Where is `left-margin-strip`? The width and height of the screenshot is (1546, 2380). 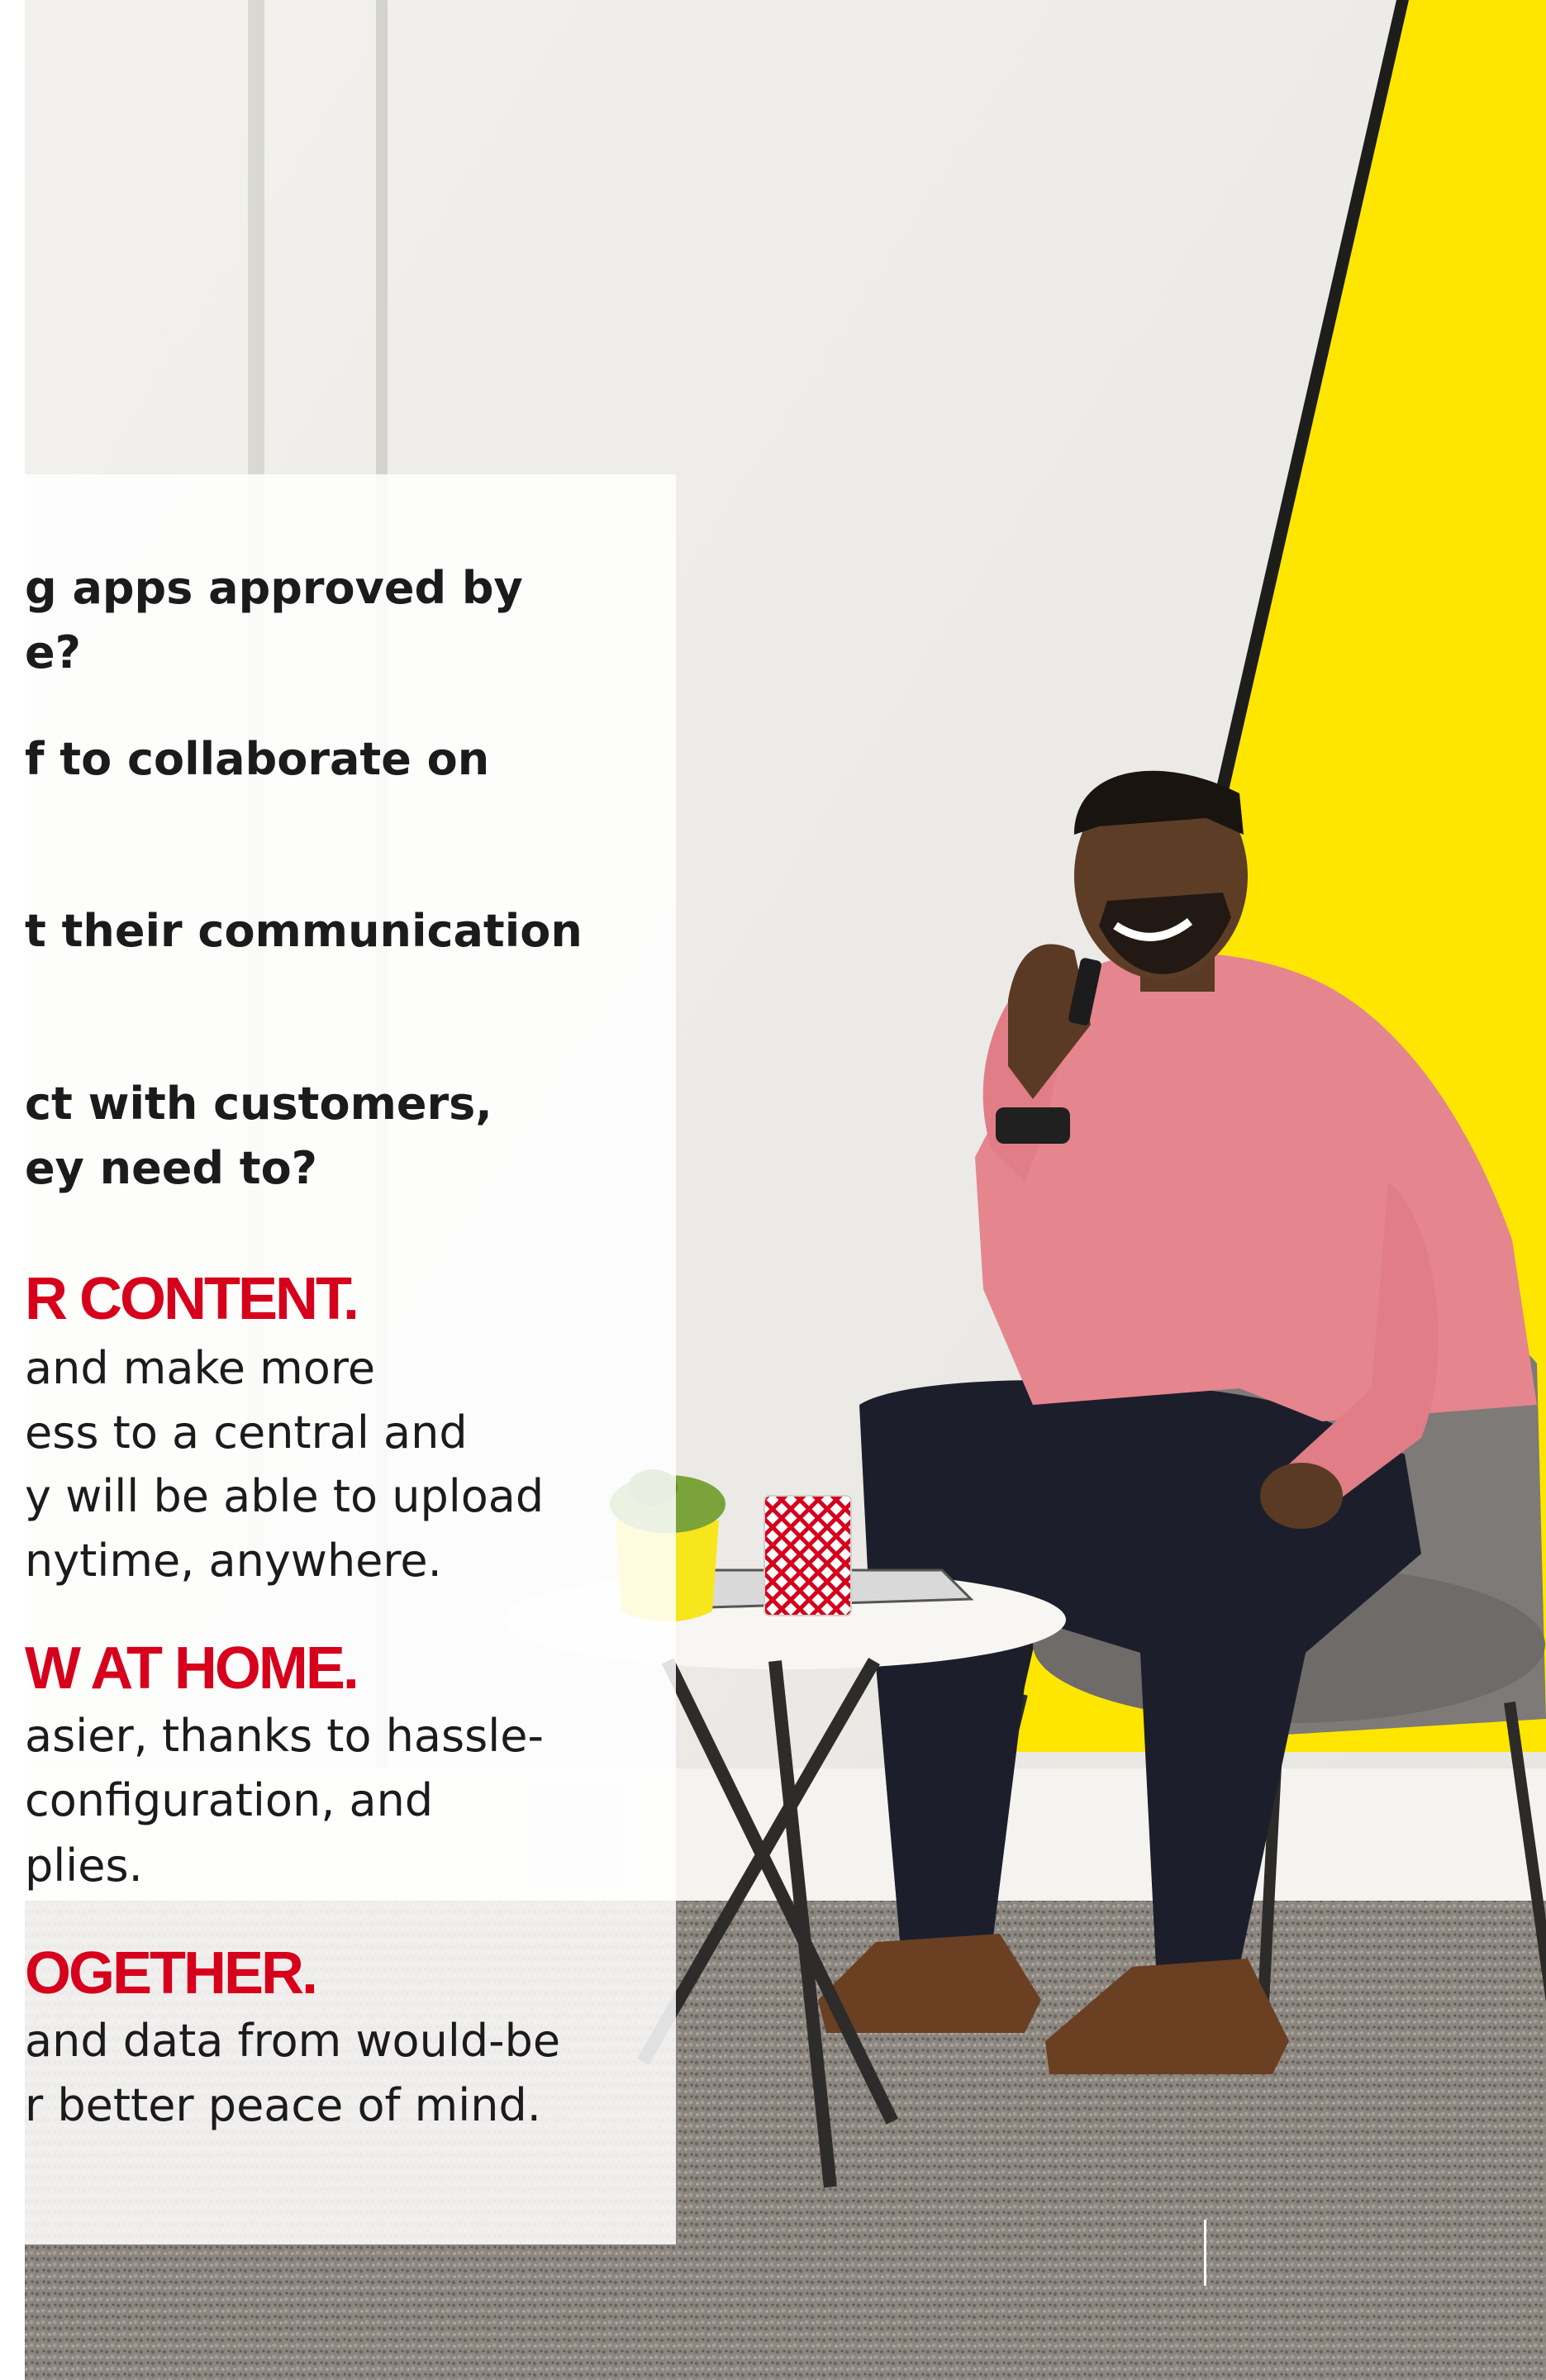
left-margin-strip is located at coordinates (12, 1190).